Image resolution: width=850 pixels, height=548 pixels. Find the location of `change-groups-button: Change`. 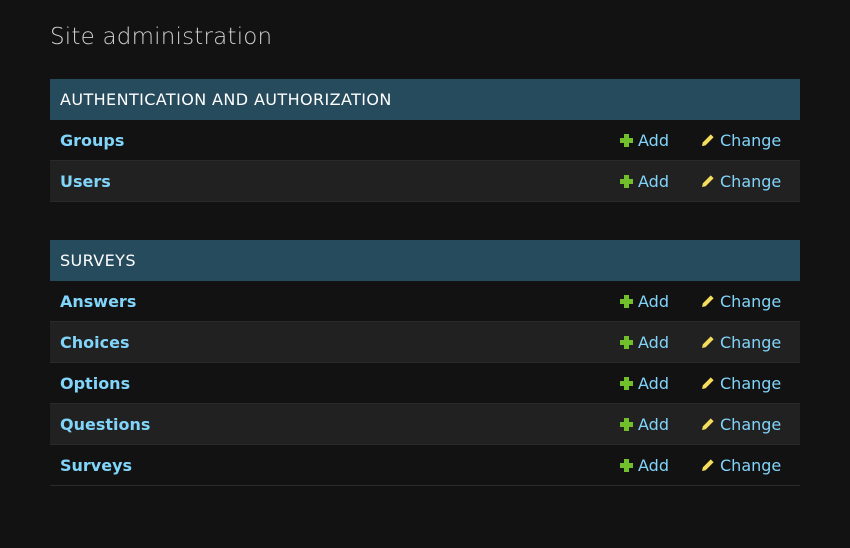

change-groups-button: Change is located at coordinates (740, 140).